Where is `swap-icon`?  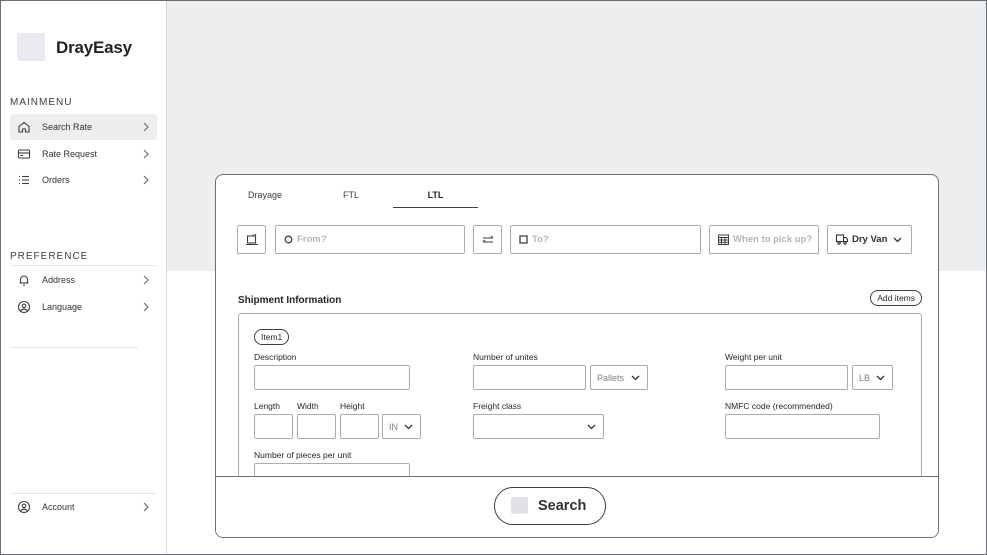
swap-icon is located at coordinates (488, 239).